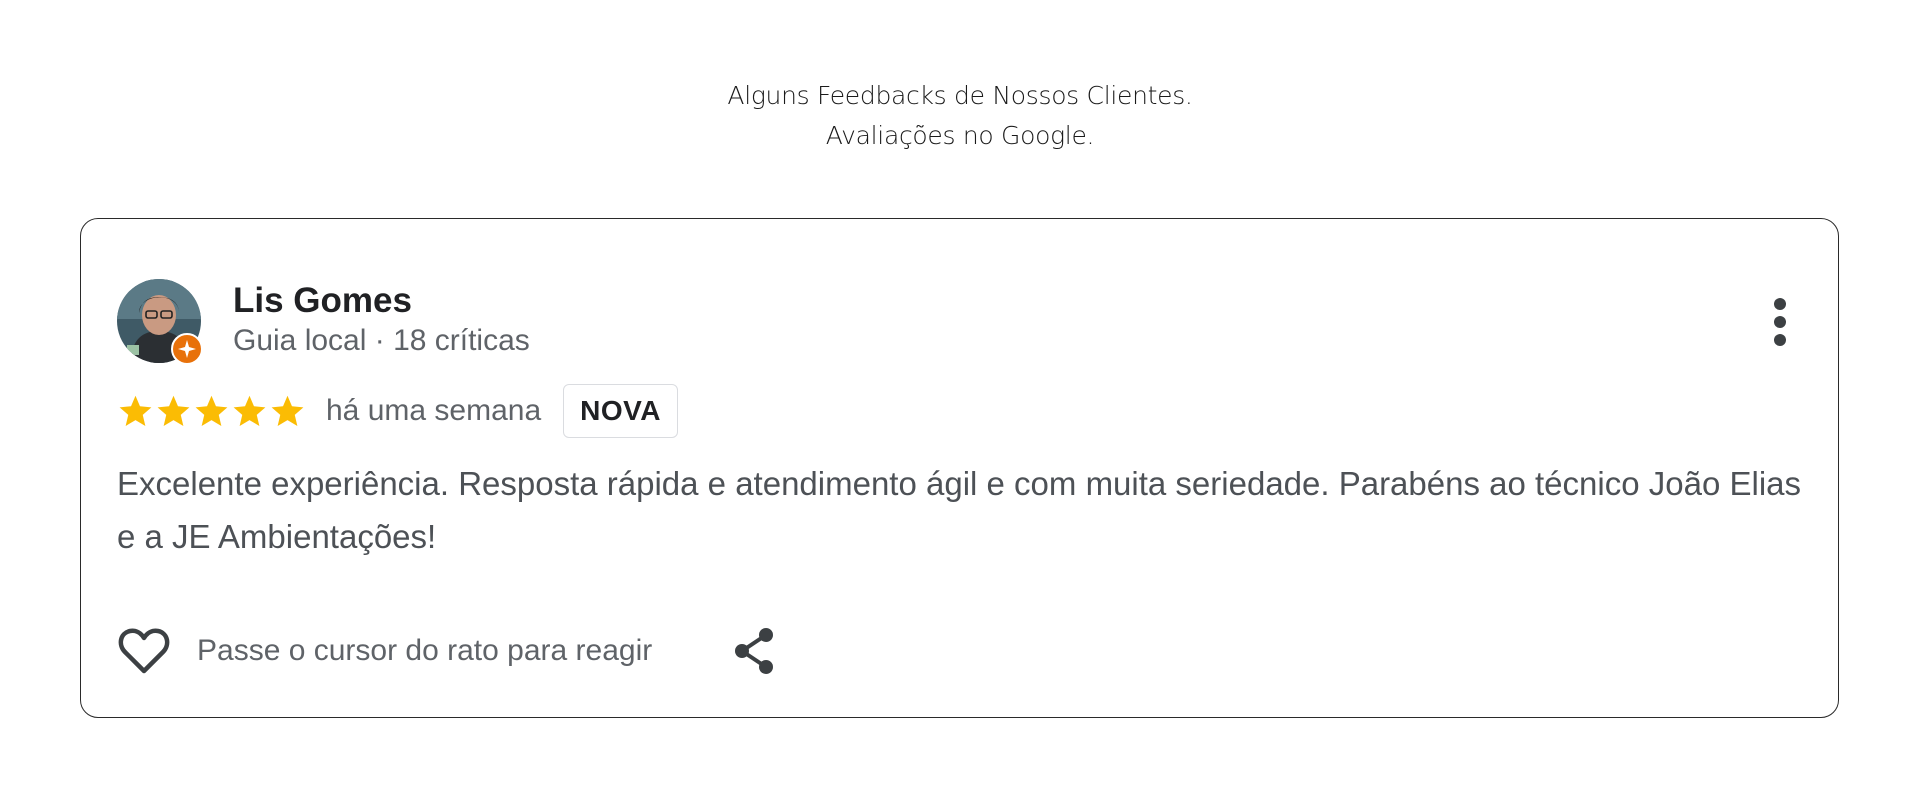  I want to click on more-vert-icon, so click(1780, 322).